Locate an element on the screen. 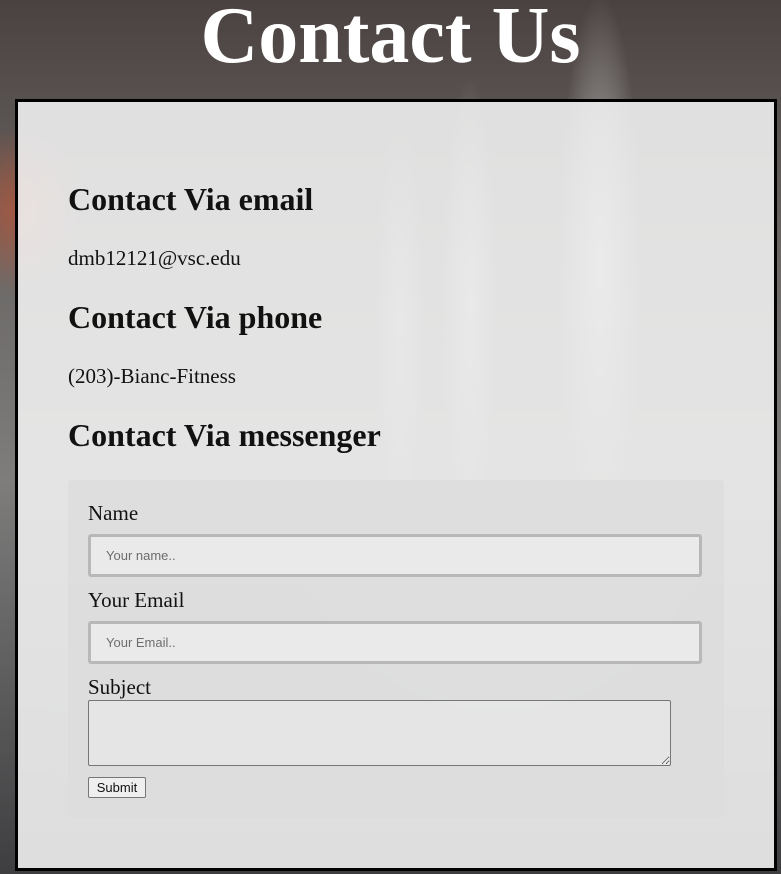 Image resolution: width=781 pixels, height=874 pixels. email-heading: Contact Via email is located at coordinates (191, 199).